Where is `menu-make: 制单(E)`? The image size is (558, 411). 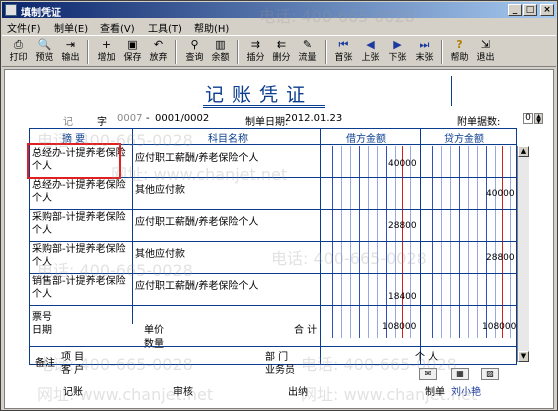 menu-make: 制单(E) is located at coordinates (71, 27).